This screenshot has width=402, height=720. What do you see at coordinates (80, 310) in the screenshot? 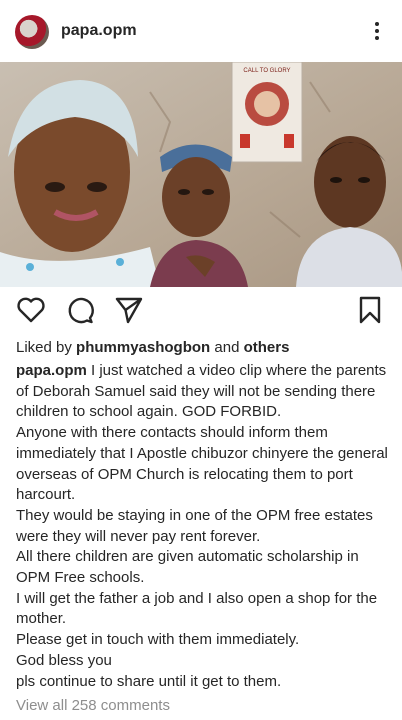
I see `comment-icon` at bounding box center [80, 310].